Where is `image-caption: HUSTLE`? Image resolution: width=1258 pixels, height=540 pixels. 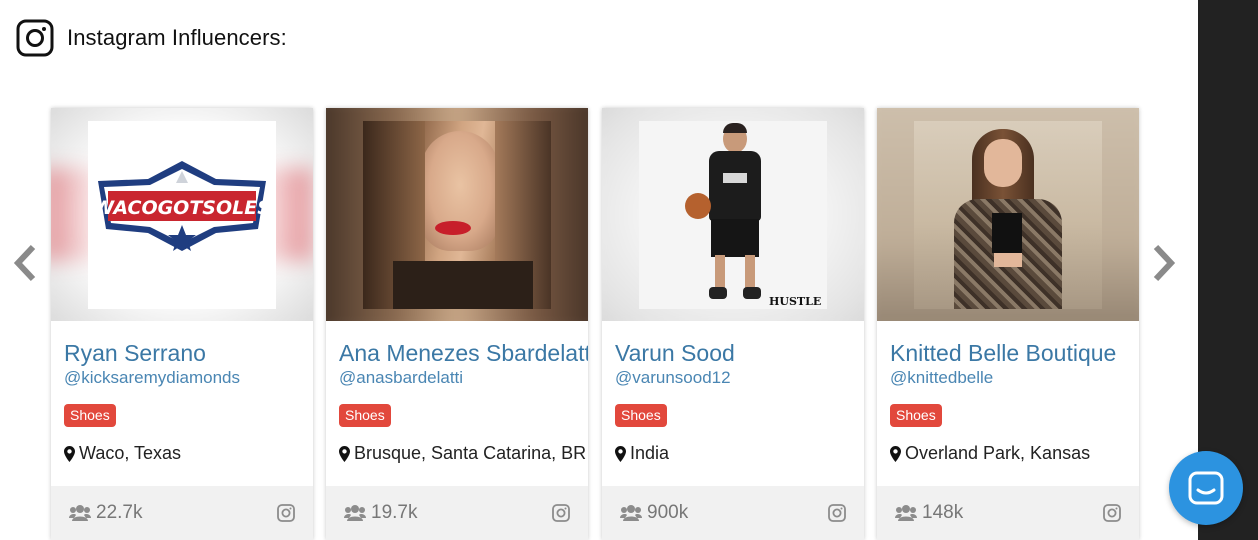
image-caption: HUSTLE is located at coordinates (795, 301).